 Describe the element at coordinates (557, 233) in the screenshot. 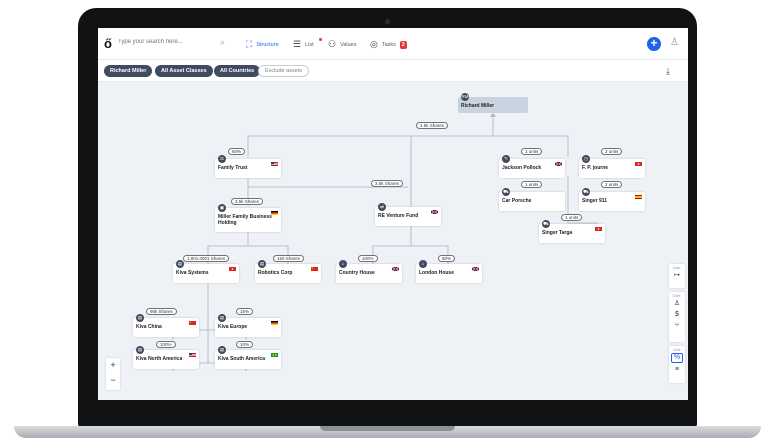

I see `node-label: Singer Targa` at that location.